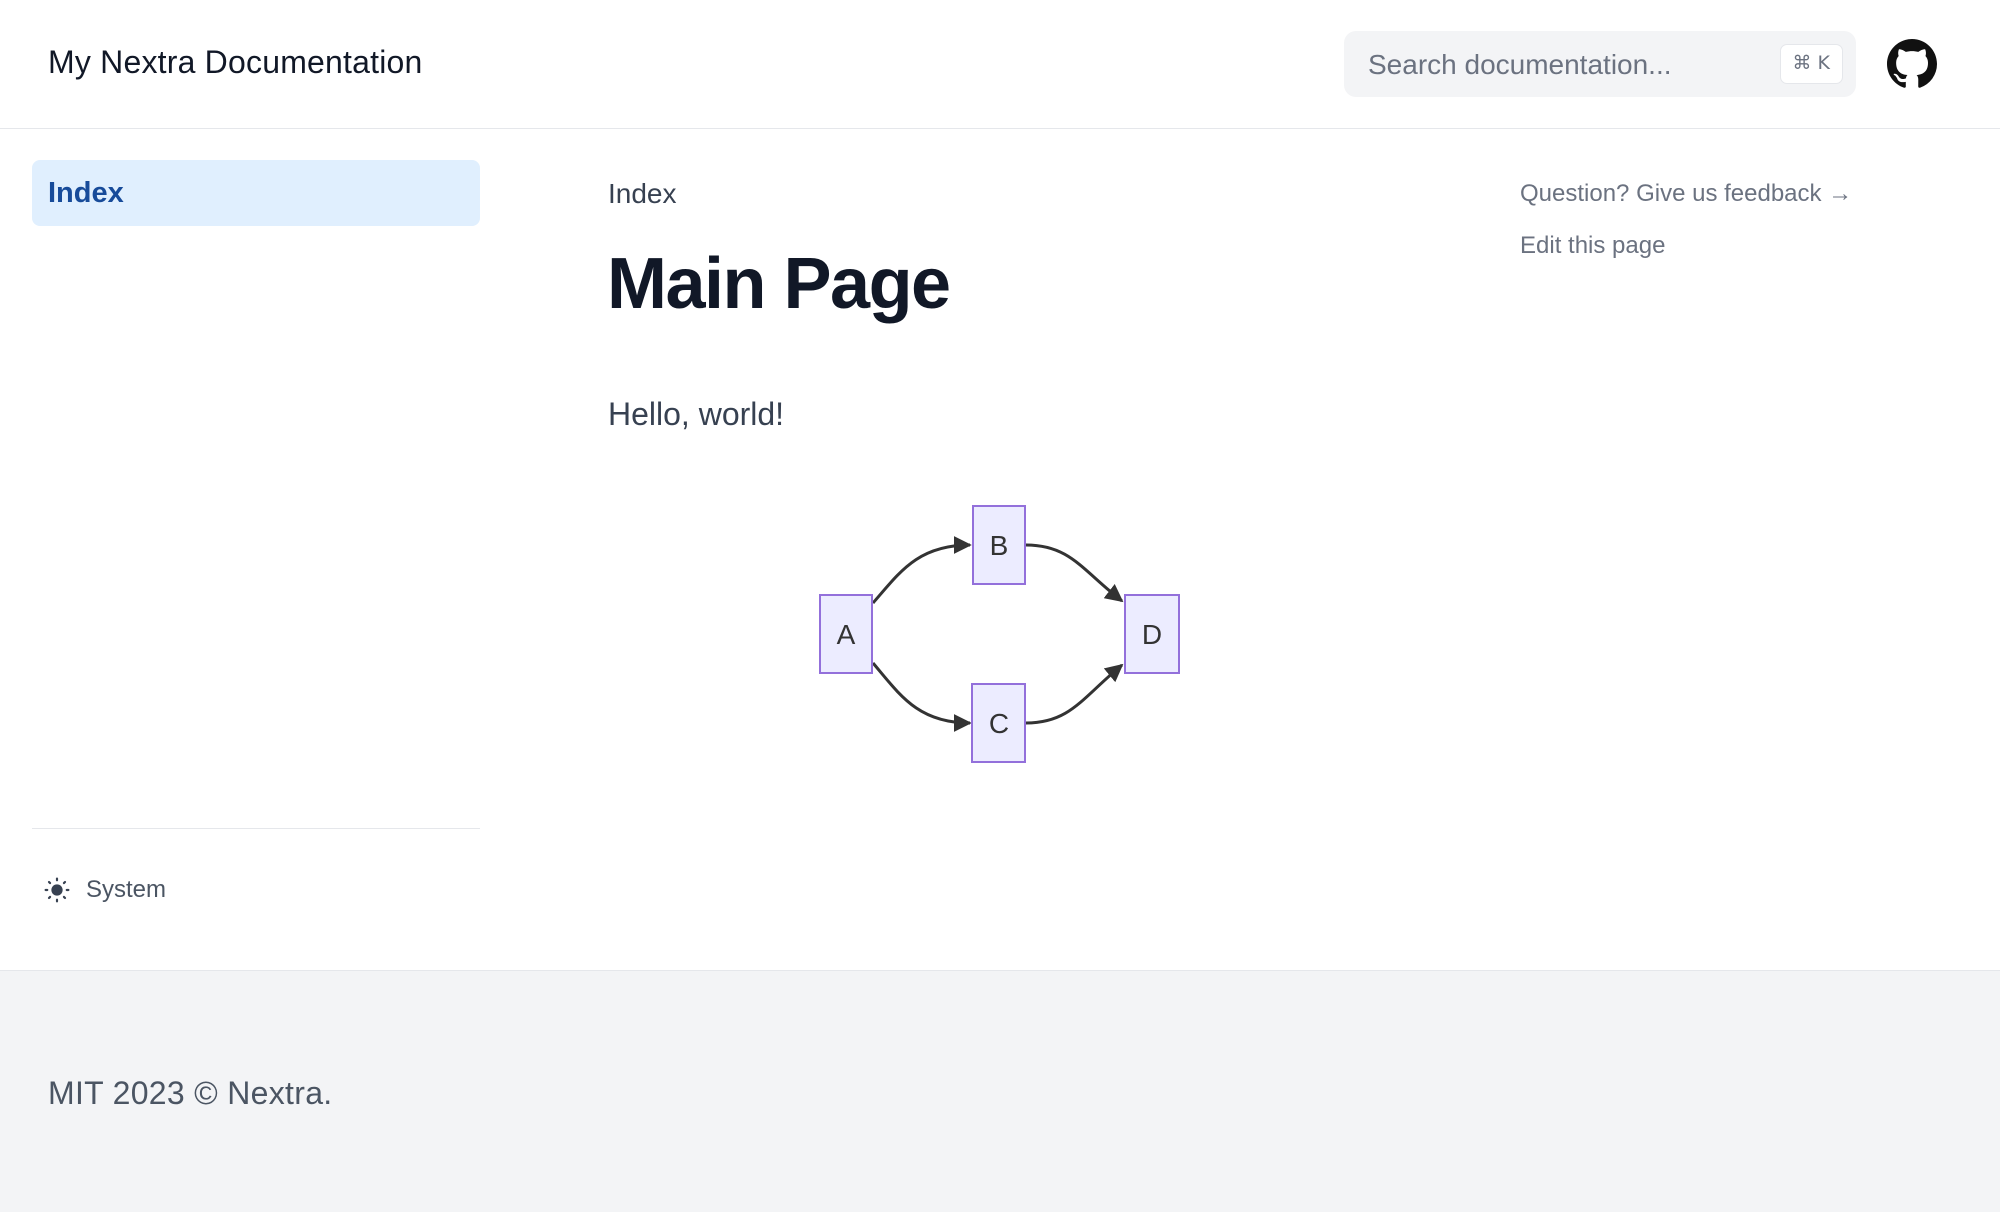  I want to click on breadcrumb: Index, so click(642, 193).